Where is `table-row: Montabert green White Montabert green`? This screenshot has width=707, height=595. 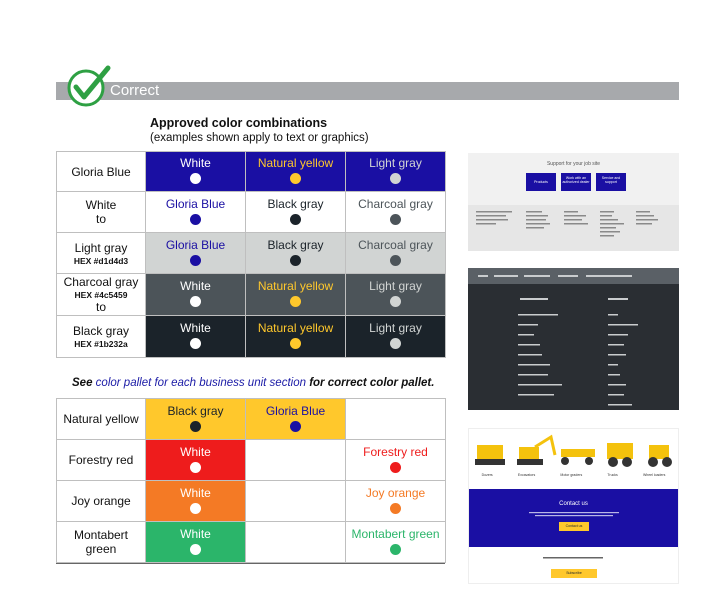
table-row: Montabert green White Montabert green is located at coordinates (251, 542).